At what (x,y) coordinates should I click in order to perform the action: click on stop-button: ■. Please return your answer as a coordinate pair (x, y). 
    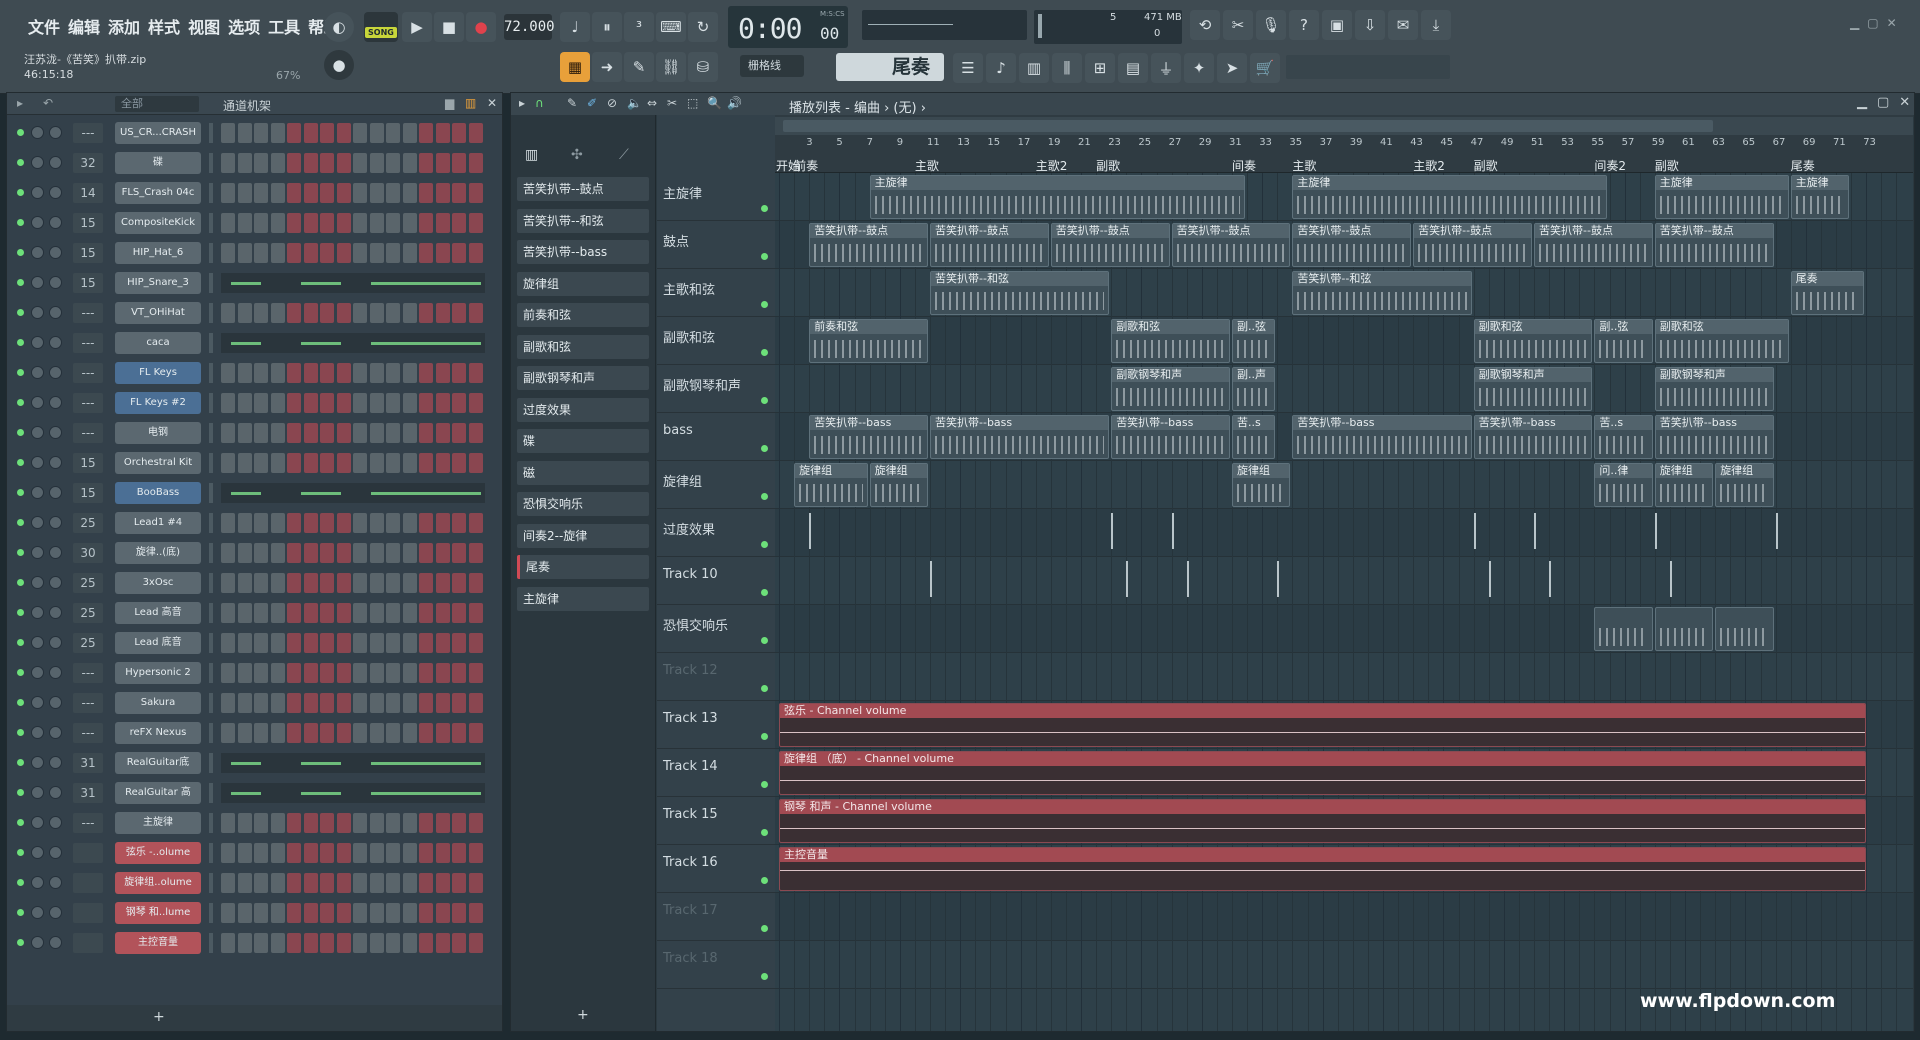
    Looking at the image, I should click on (449, 27).